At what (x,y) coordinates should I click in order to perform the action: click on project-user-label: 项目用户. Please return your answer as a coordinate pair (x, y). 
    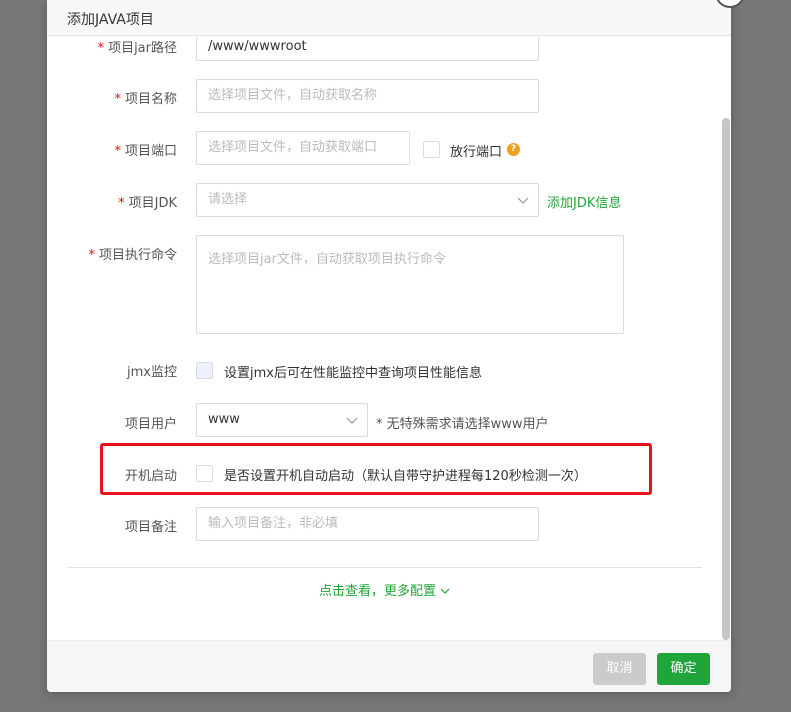
    Looking at the image, I should click on (150, 424).